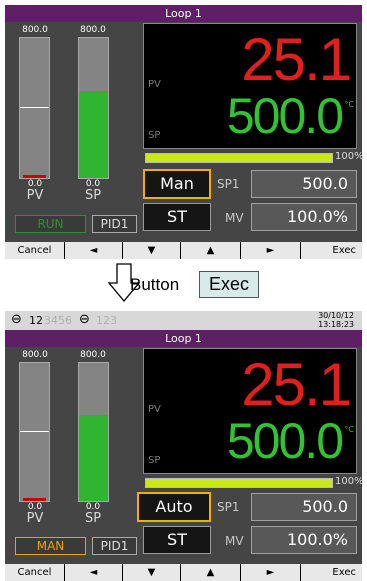  What do you see at coordinates (304, 540) in the screenshot?
I see `mv-value-2: 100.0%` at bounding box center [304, 540].